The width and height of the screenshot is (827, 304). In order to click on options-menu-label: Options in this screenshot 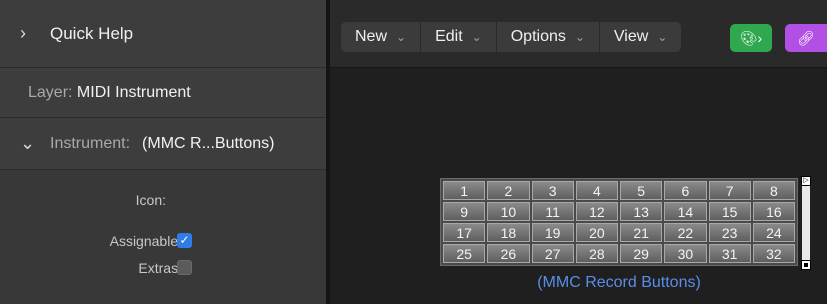, I will do `click(538, 36)`.